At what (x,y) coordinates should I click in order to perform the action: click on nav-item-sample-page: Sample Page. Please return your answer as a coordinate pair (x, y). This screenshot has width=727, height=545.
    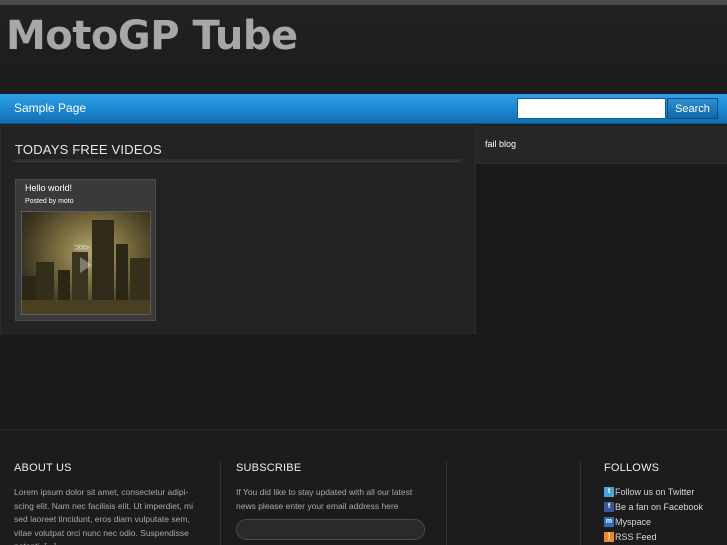
    Looking at the image, I should click on (50, 108).